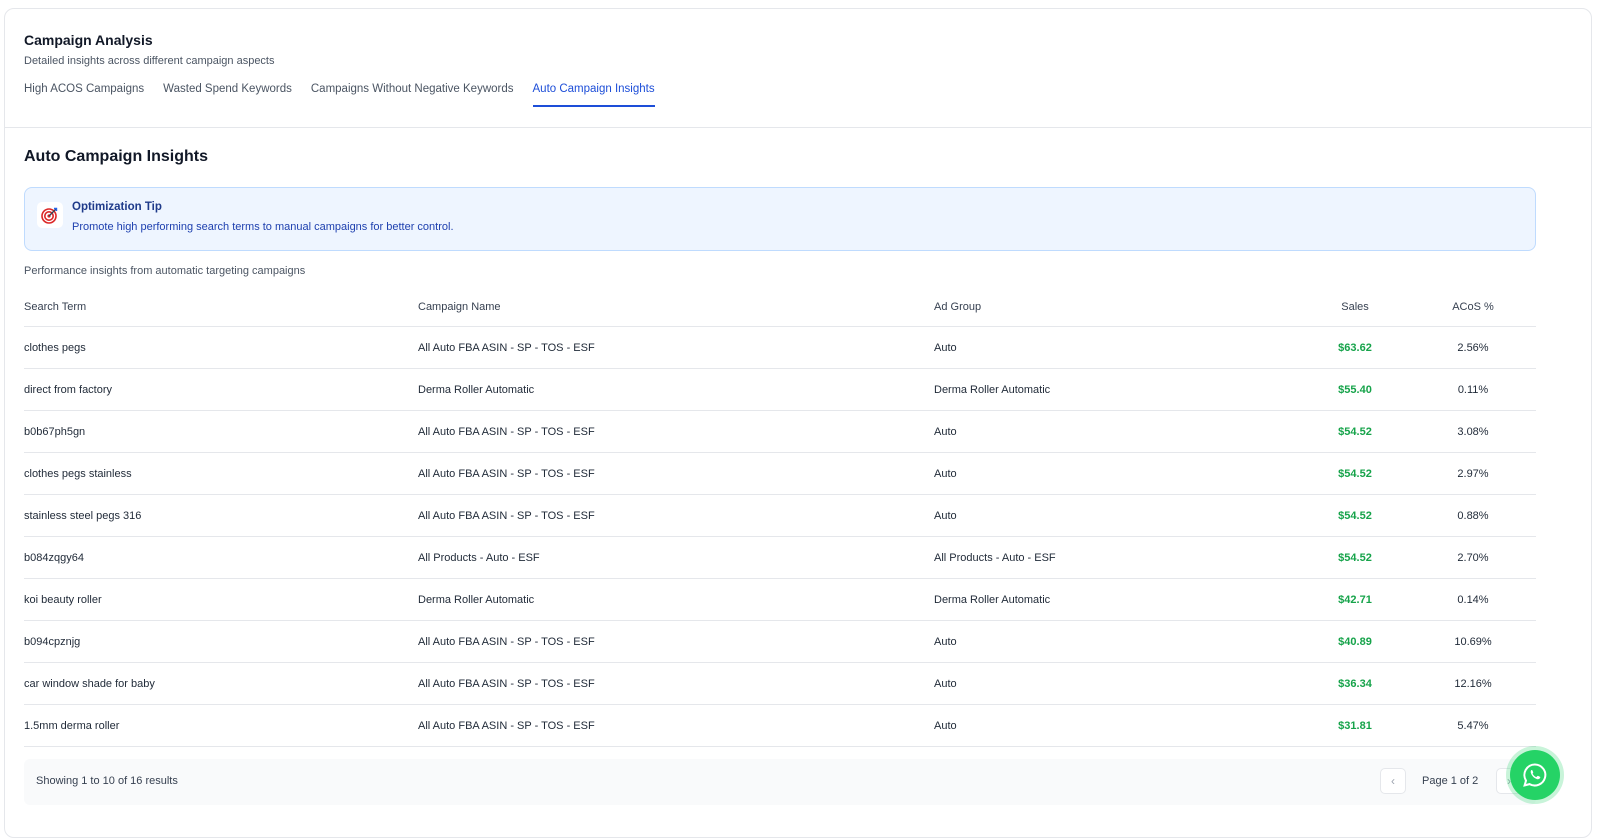 The height and width of the screenshot is (838, 1600). I want to click on sales-cell: $36.34, so click(1355, 683).